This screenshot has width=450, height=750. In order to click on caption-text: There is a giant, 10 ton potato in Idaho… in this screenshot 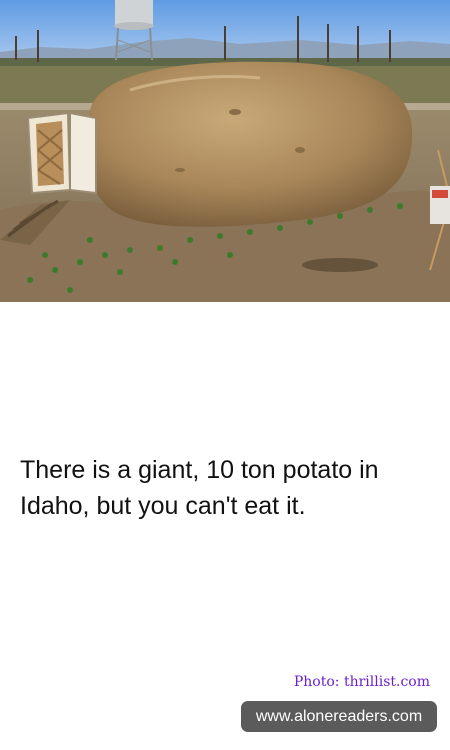, I will do `click(199, 488)`.